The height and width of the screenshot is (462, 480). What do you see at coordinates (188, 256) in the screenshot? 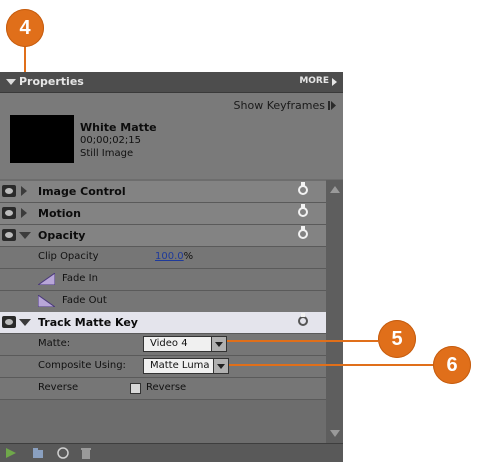
I see `clip-opacity-unit: %` at bounding box center [188, 256].